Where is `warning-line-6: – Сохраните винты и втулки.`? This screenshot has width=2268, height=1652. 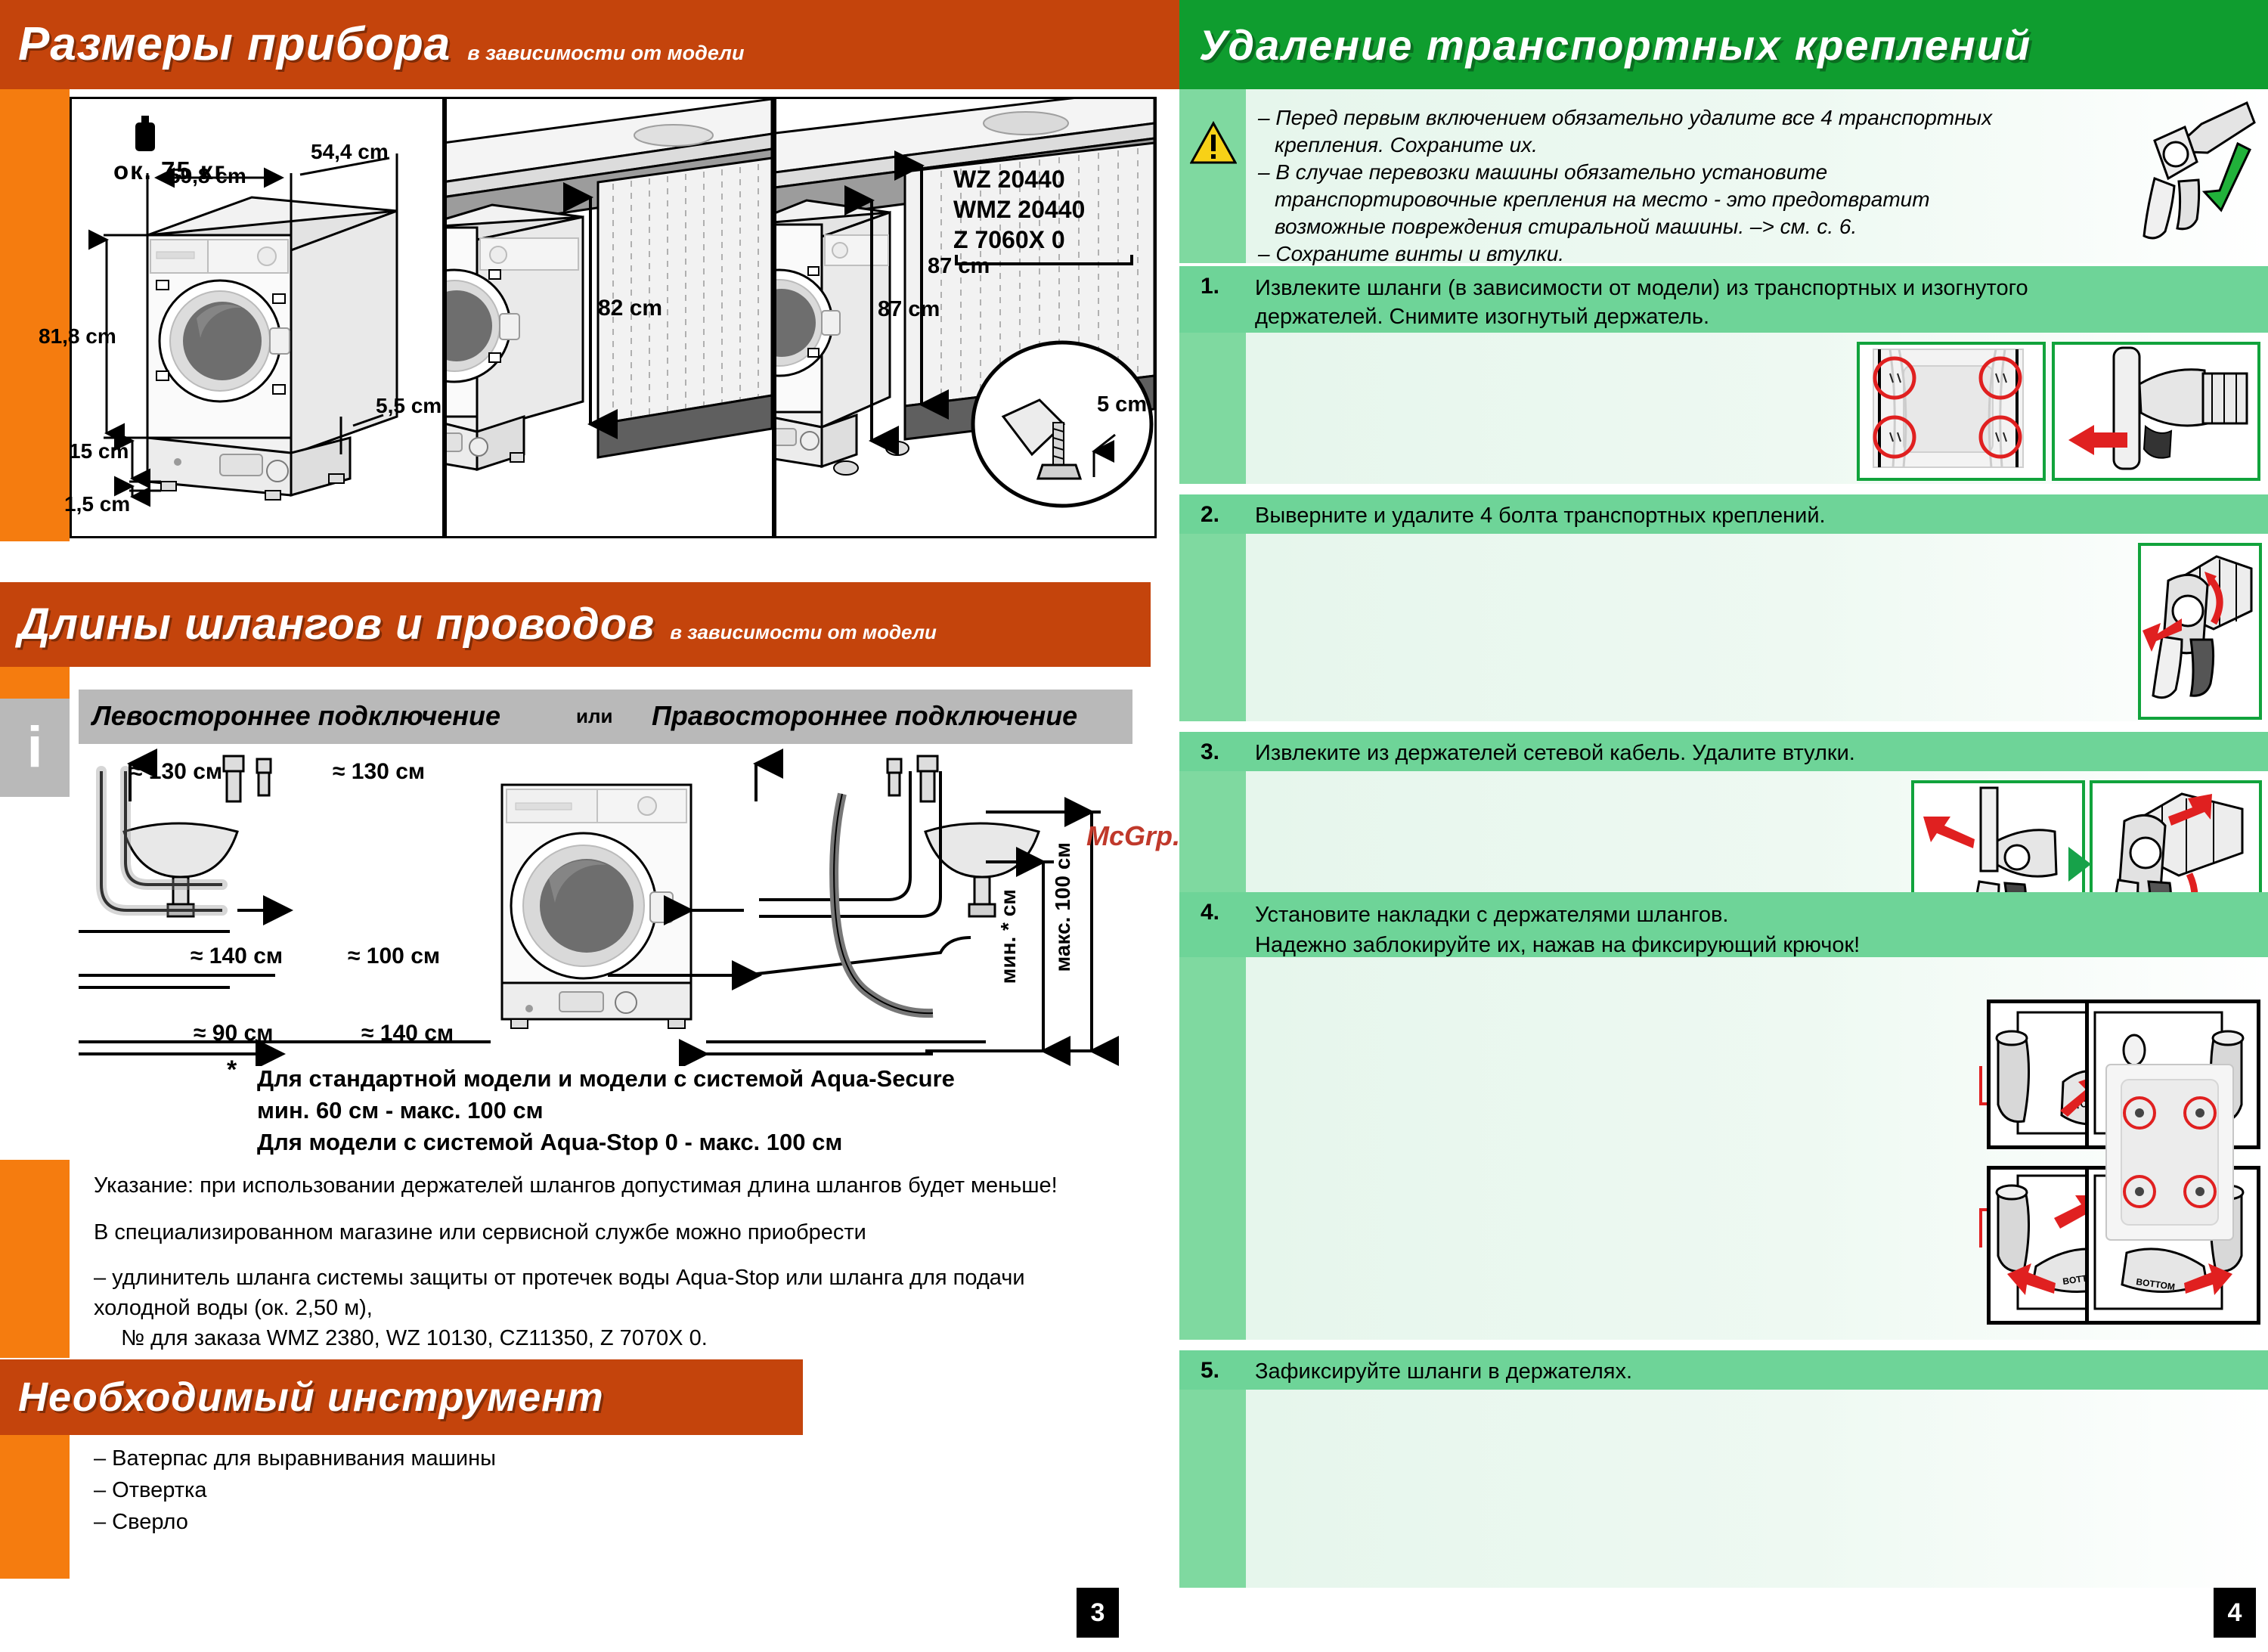
warning-line-6: – Сохраните винты и втулки. is located at coordinates (1411, 254).